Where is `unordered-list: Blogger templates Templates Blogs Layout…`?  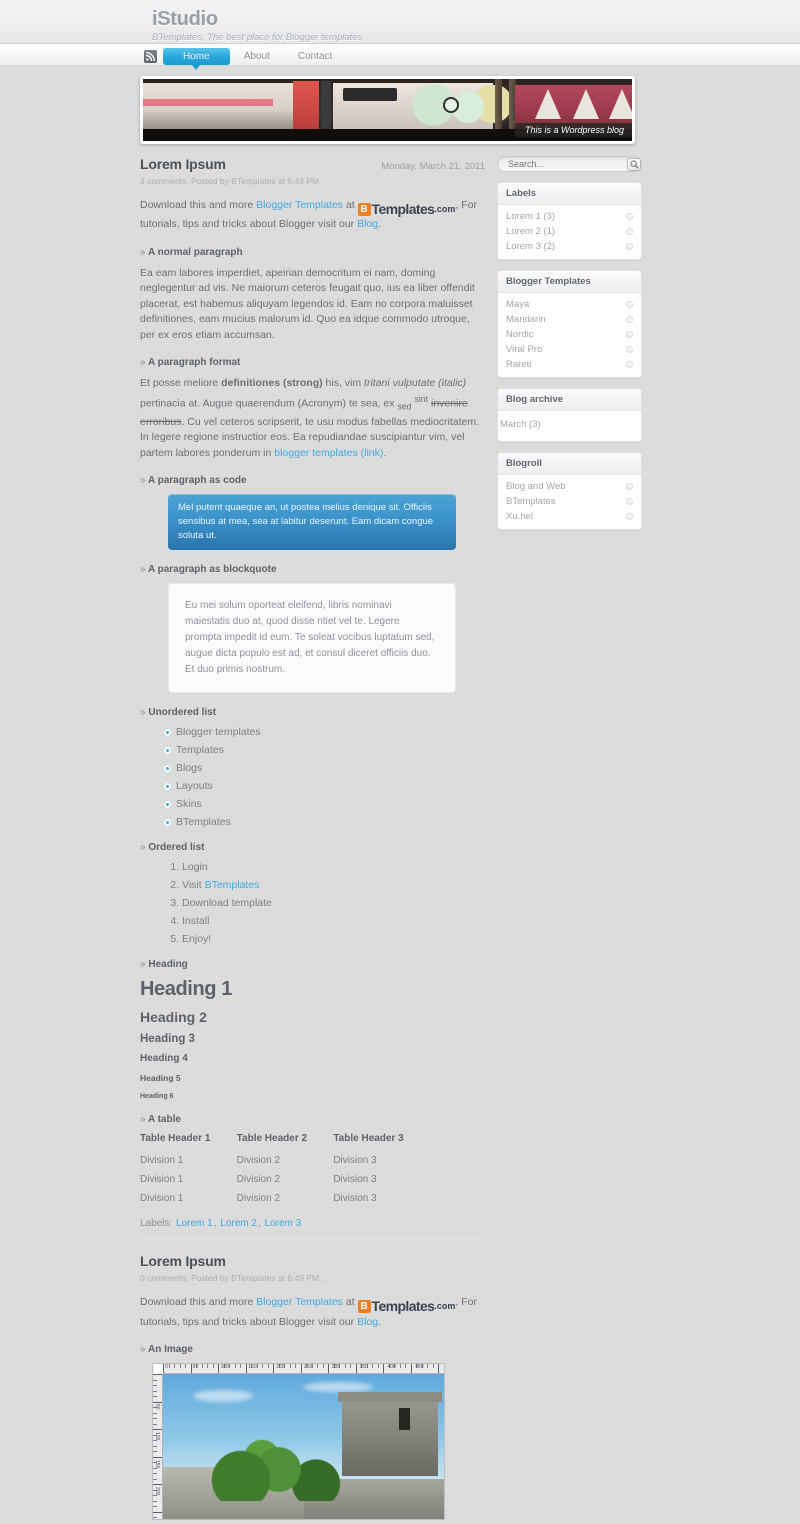
unordered-list: Blogger templates Templates Blogs Layout… is located at coordinates (312, 777).